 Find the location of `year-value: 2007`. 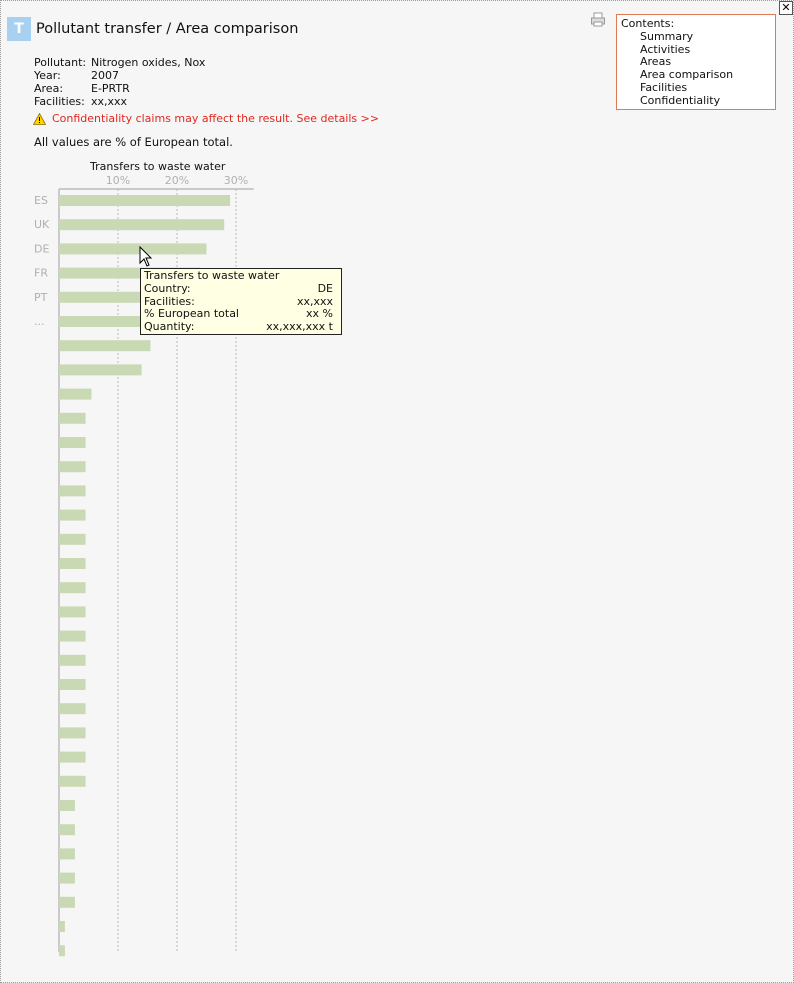

year-value: 2007 is located at coordinates (105, 75).